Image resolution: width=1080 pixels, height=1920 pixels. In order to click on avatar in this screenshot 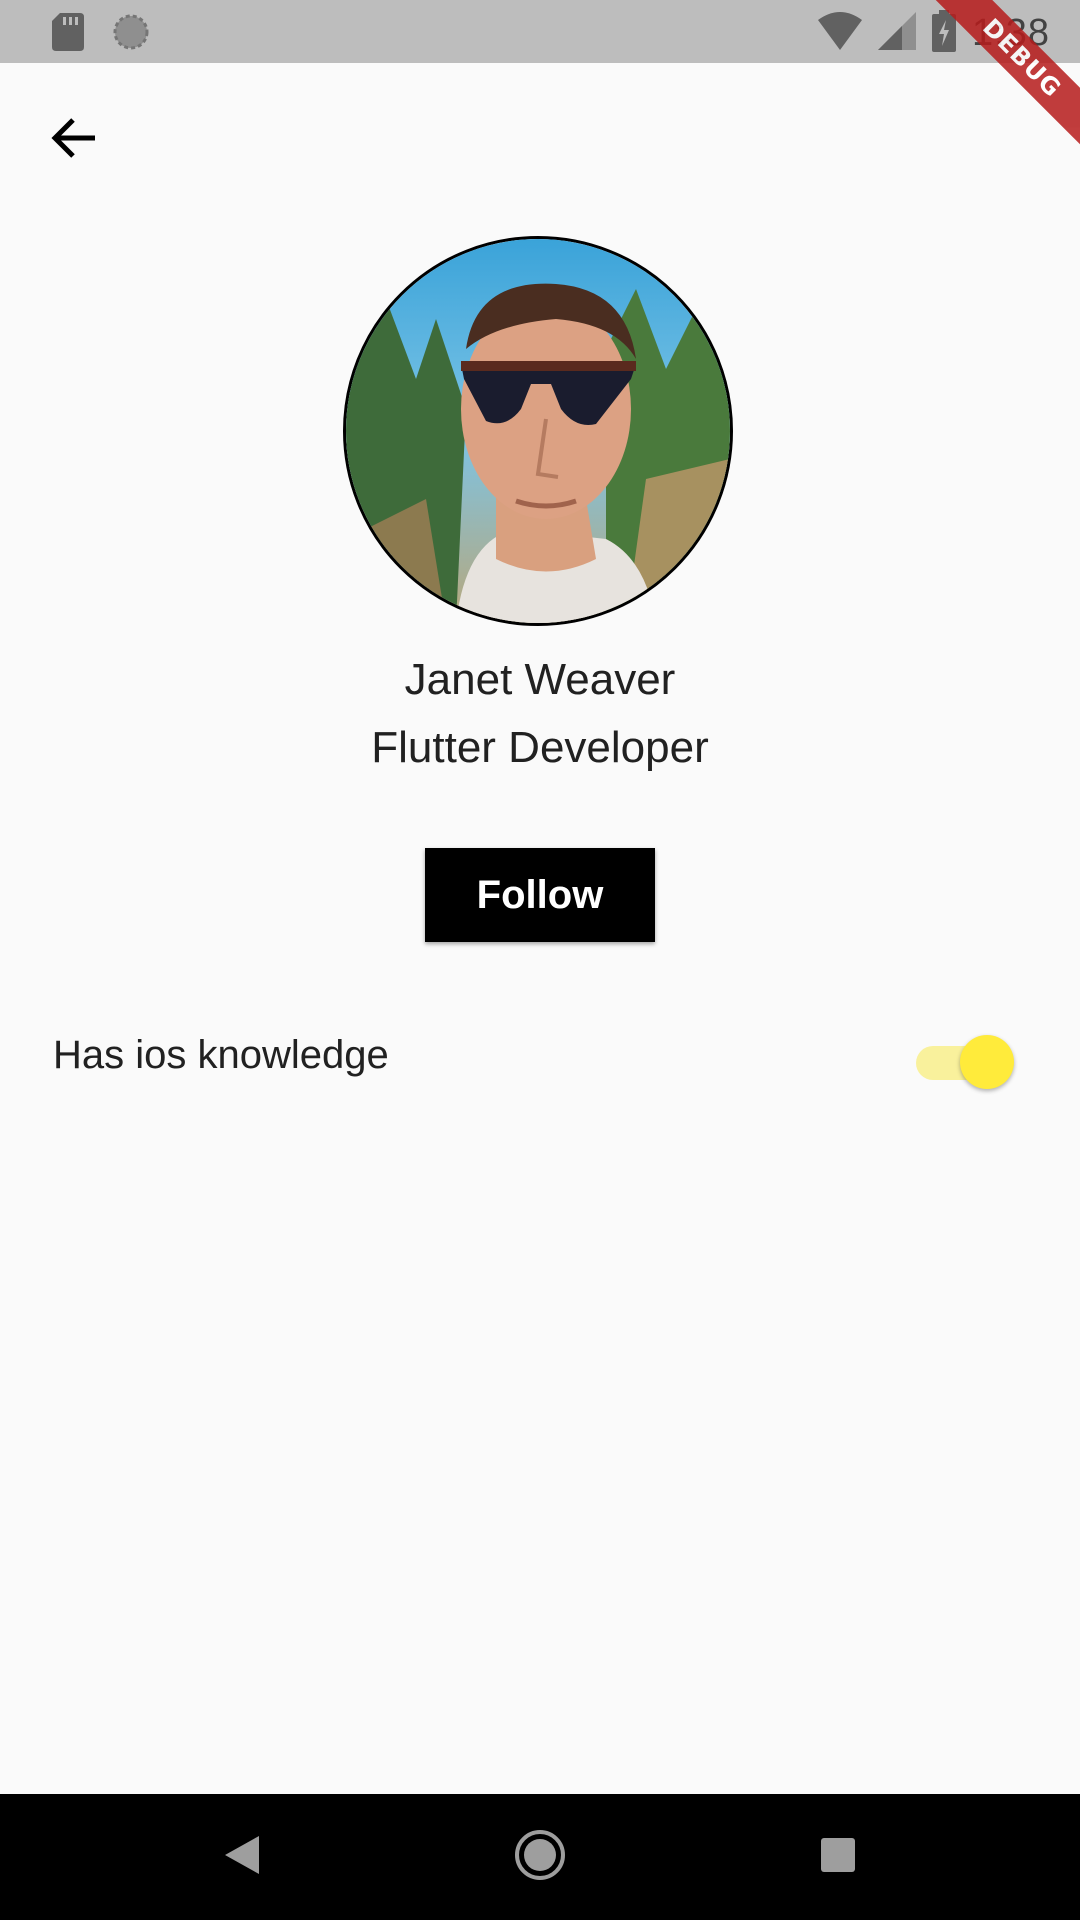, I will do `click(538, 431)`.